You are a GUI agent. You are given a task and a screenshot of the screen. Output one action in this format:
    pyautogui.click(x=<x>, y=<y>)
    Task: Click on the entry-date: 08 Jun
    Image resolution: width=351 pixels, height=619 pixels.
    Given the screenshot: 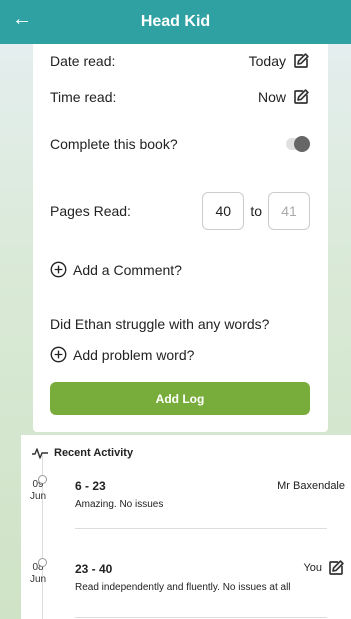 What is the action you would take?
    pyautogui.click(x=38, y=574)
    